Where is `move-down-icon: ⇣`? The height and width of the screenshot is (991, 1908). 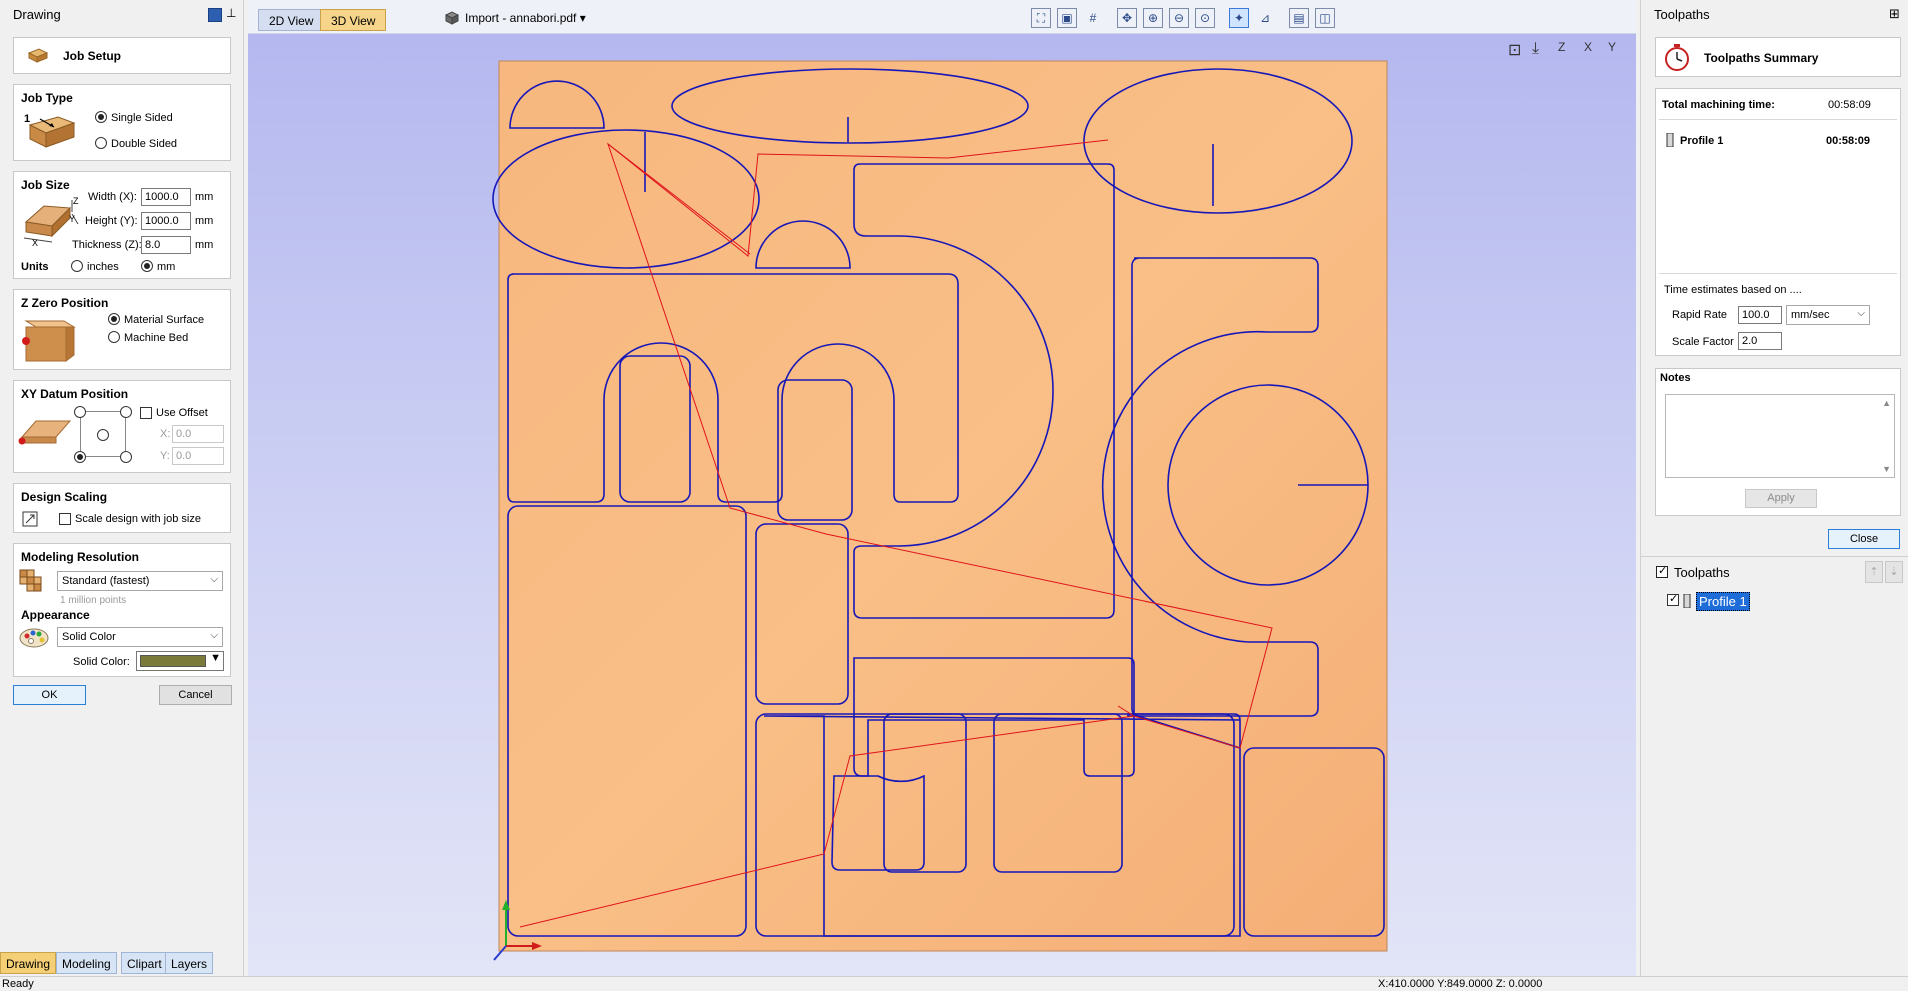
move-down-icon: ⇣ is located at coordinates (1894, 572).